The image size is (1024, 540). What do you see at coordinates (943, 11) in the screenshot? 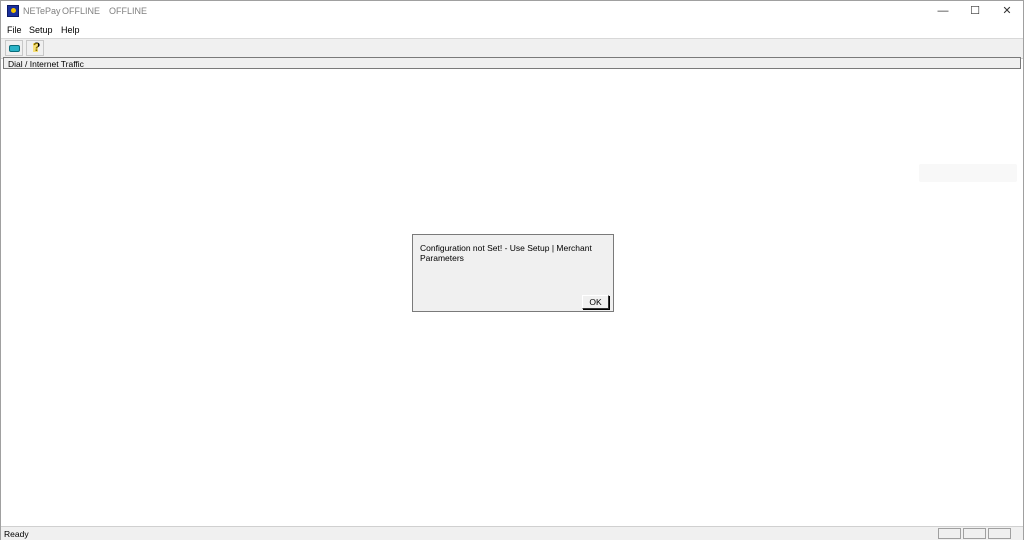
I see `minimize-button: —` at bounding box center [943, 11].